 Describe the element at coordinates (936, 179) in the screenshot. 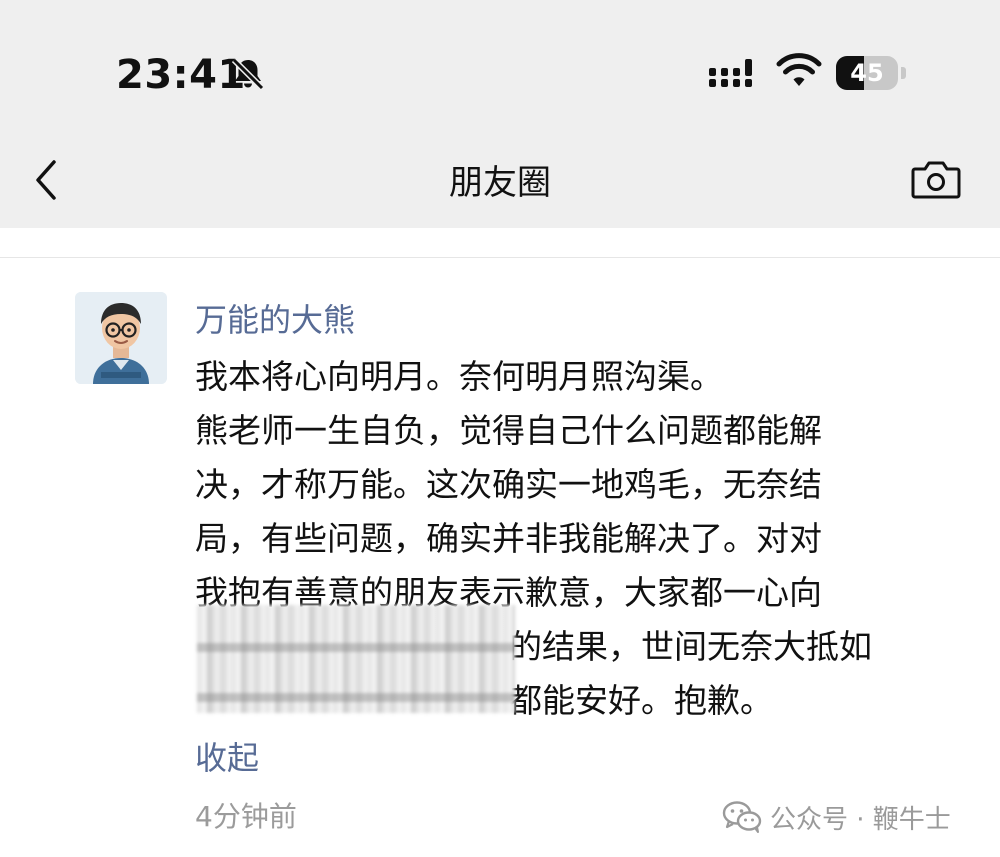

I see `camera-icon` at that location.